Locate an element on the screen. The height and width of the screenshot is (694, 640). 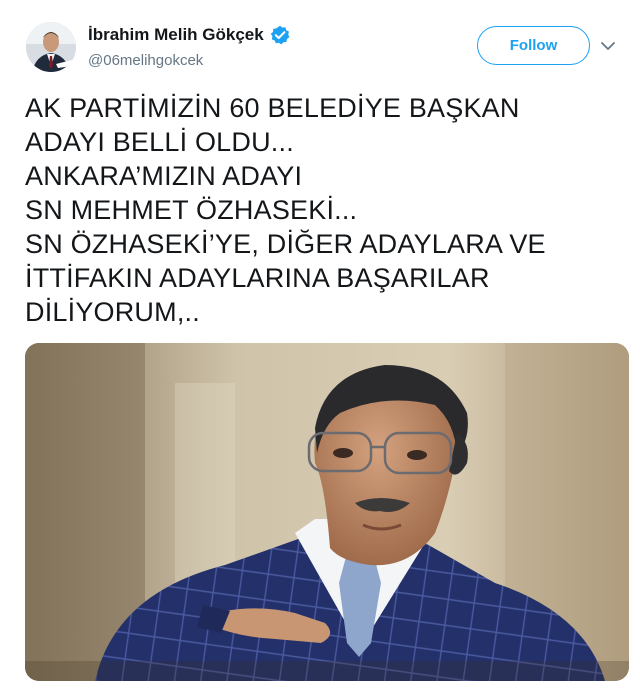
author-display-name: İbrahim Melih Gökçek is located at coordinates (176, 35).